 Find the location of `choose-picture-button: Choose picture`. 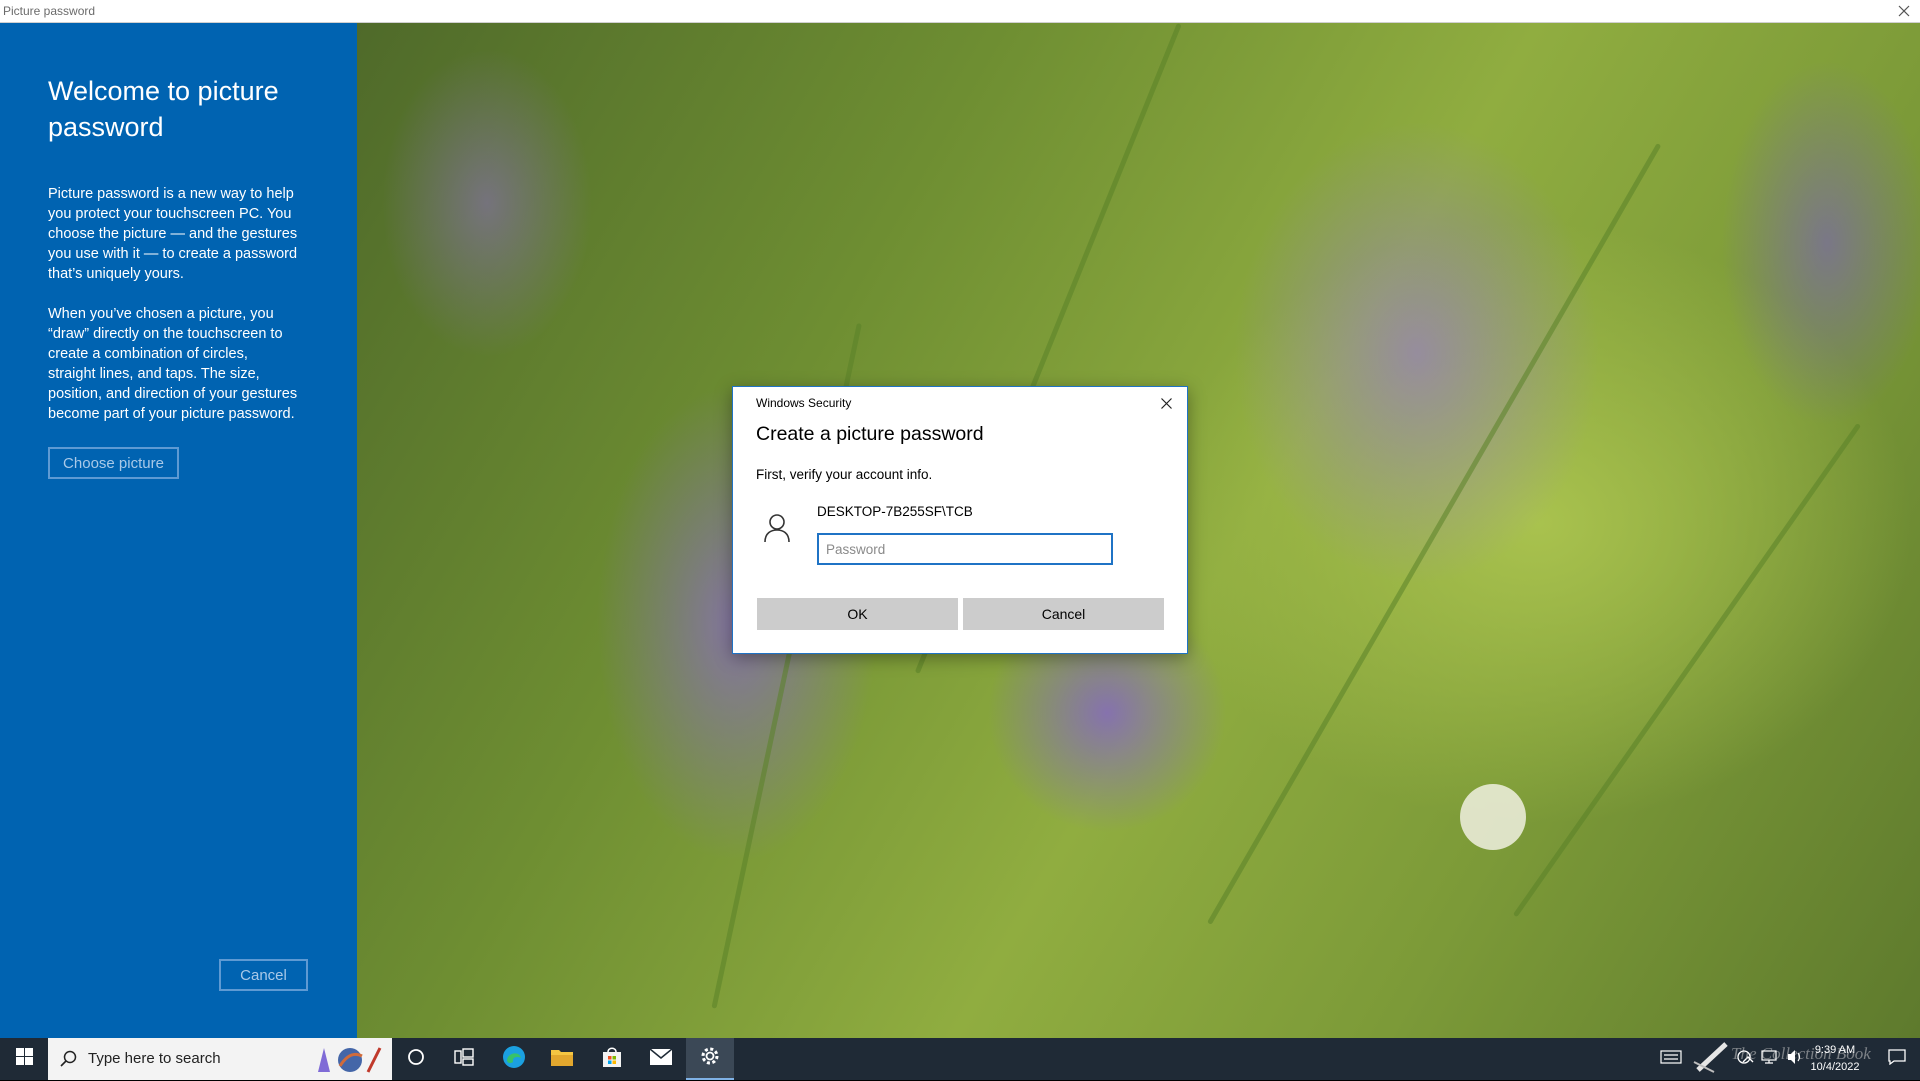

choose-picture-button: Choose picture is located at coordinates (113, 463).